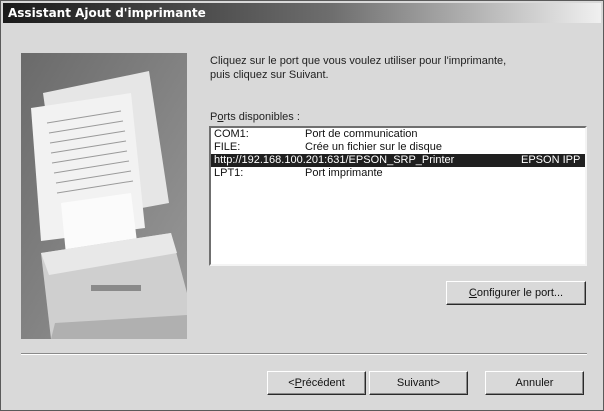 The image size is (604, 411). What do you see at coordinates (361, 134) in the screenshot?
I see `port-description: Port de communication` at bounding box center [361, 134].